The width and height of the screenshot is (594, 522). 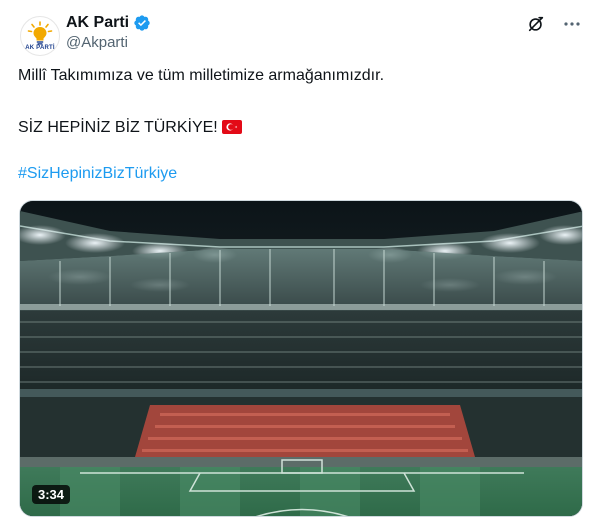 What do you see at coordinates (118, 127) in the screenshot?
I see `tweet-text-line-2: SİZ HEPİNİZ BİZ TÜRKİYE!` at bounding box center [118, 127].